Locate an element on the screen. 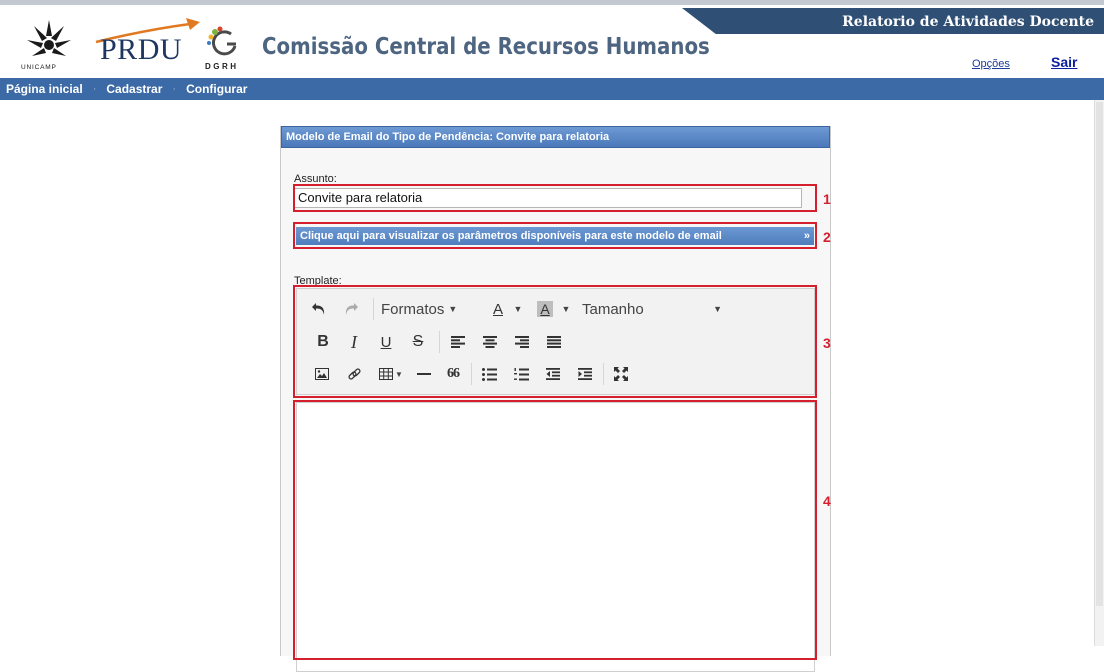  nav-item-home: Página inicial is located at coordinates (44, 89).